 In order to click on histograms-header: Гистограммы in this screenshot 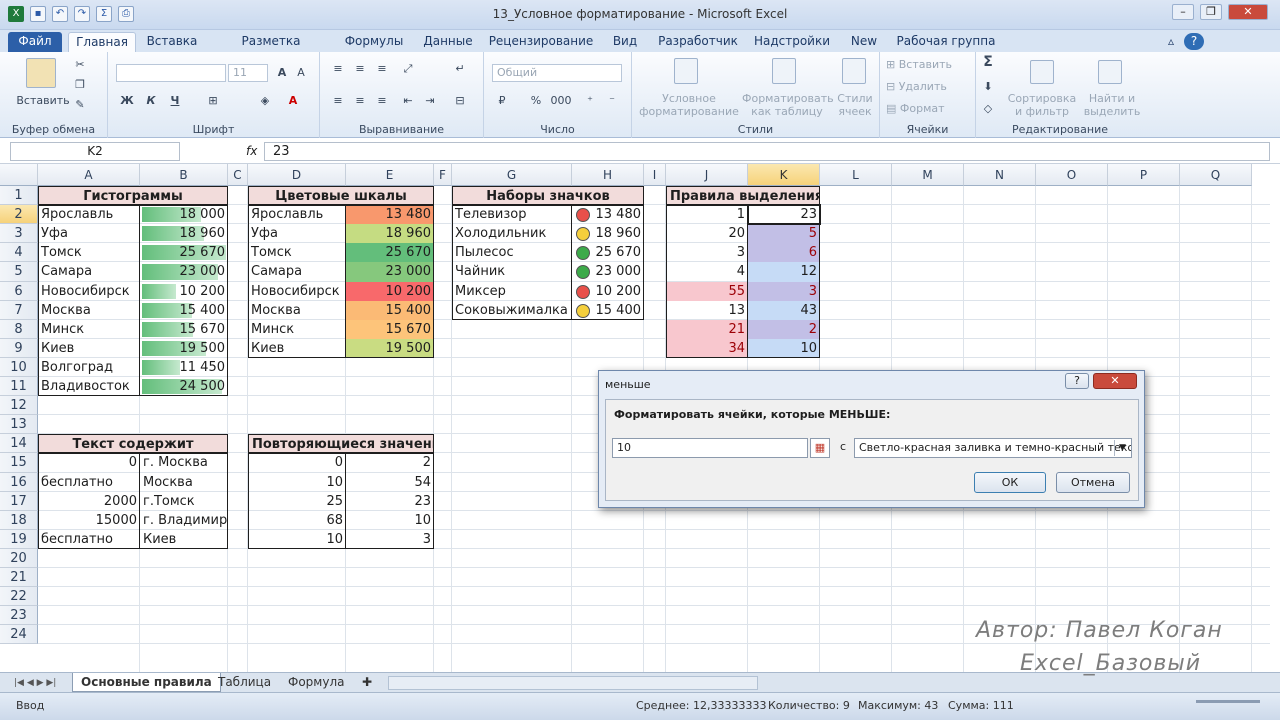, I will do `click(133, 195)`.